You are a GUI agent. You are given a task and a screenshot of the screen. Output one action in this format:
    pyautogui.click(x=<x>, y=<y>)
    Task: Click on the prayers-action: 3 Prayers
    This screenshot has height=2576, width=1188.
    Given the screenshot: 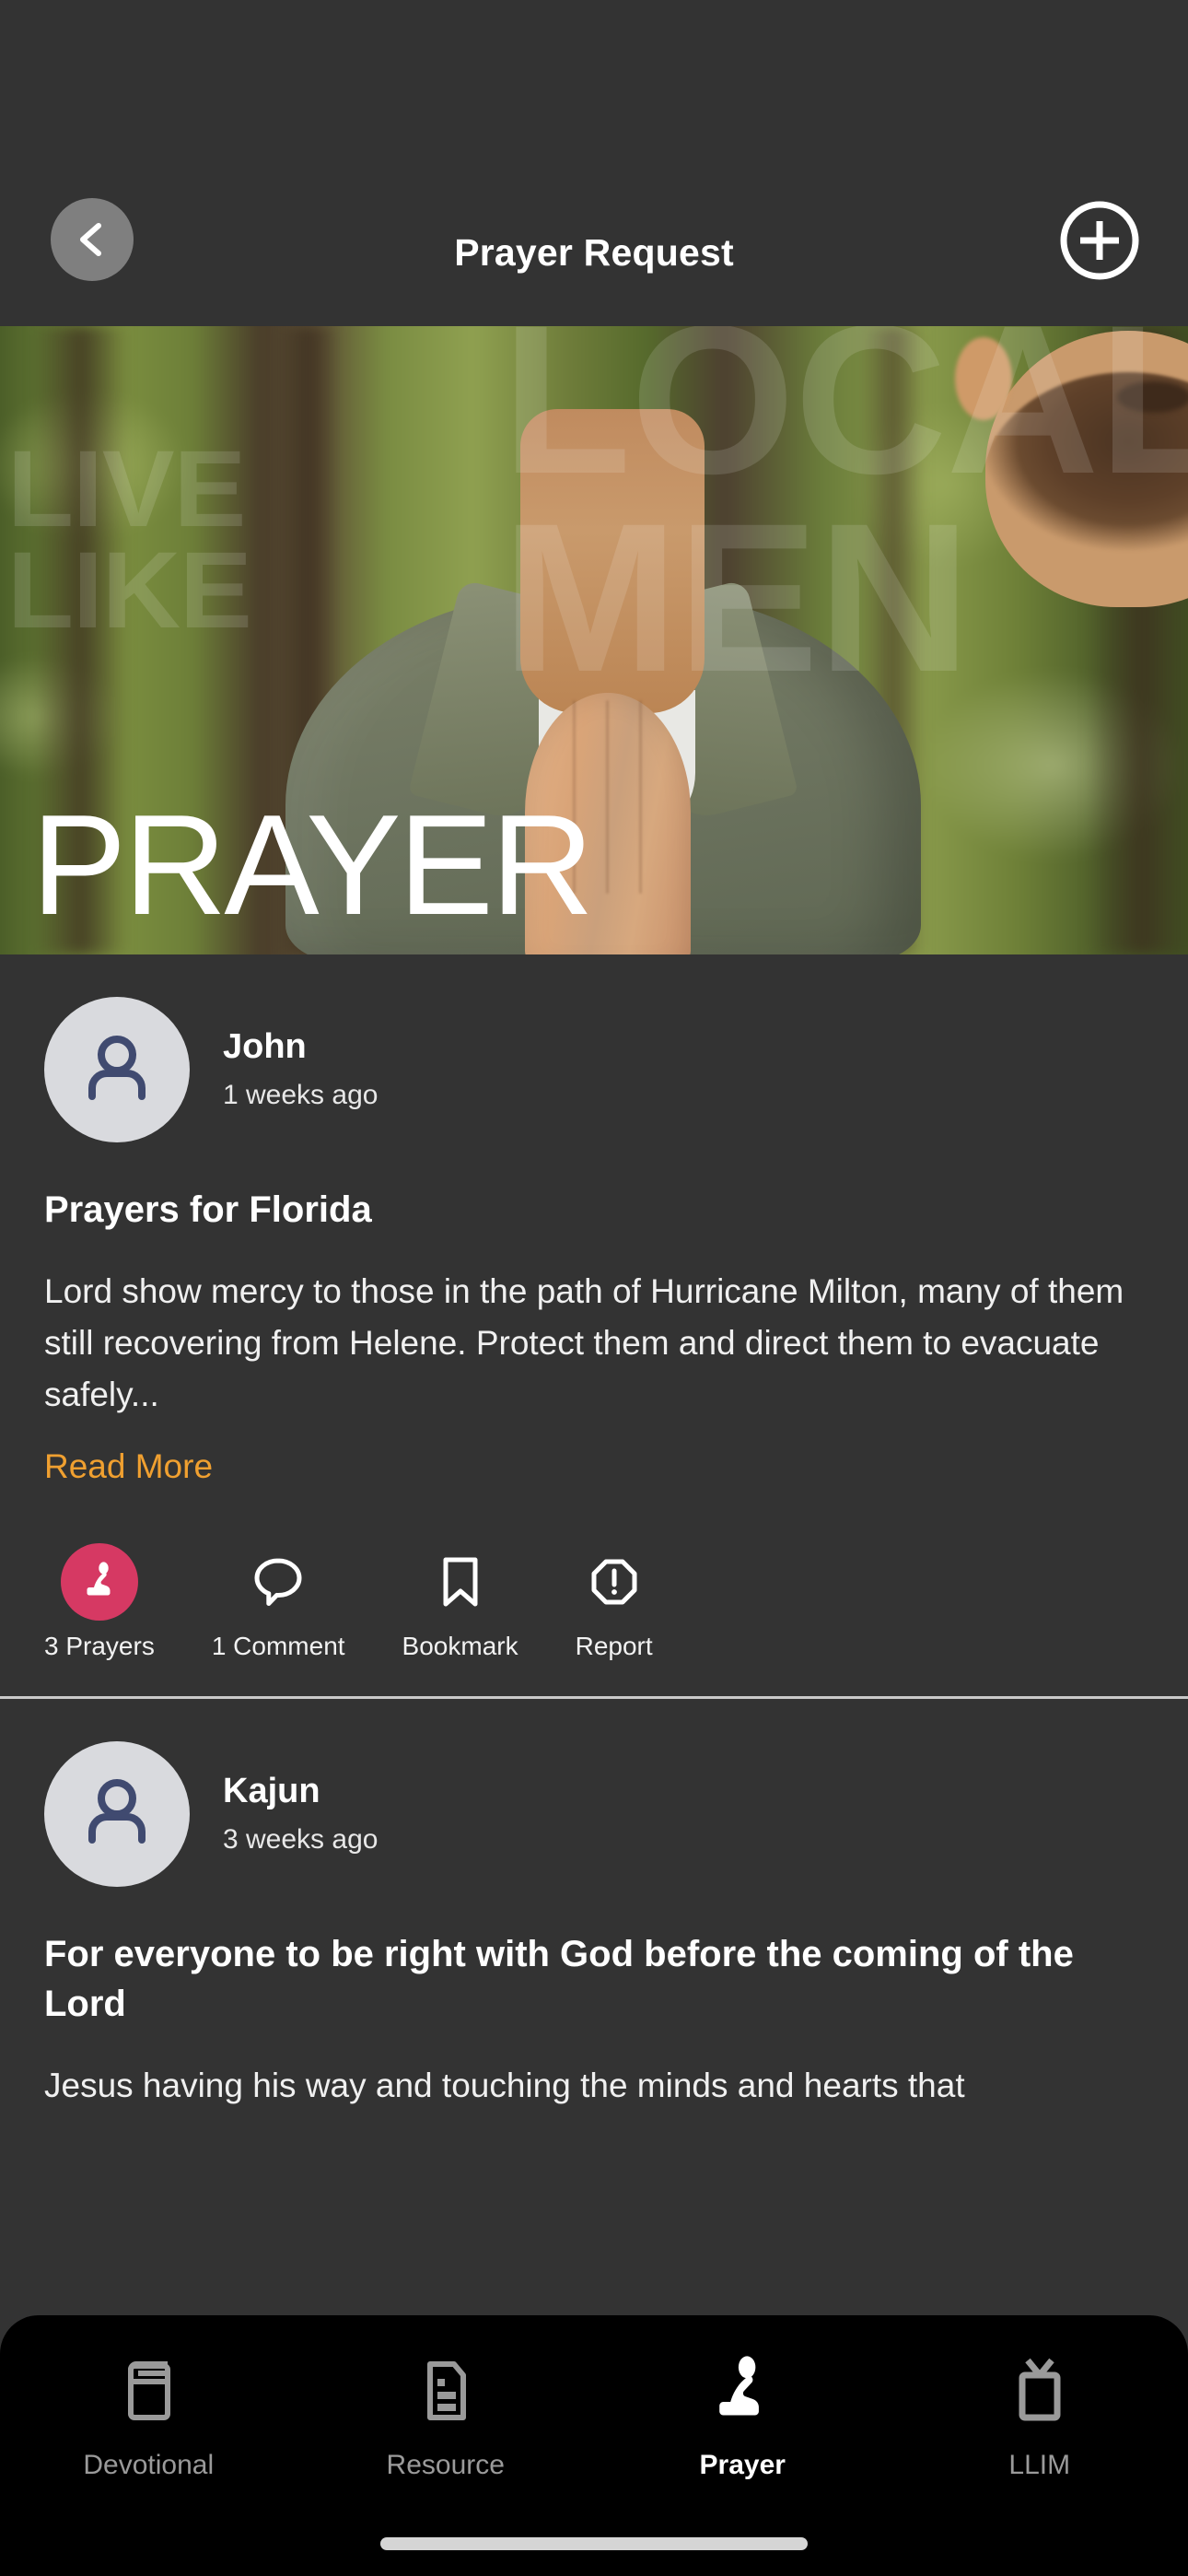 What is the action you would take?
    pyautogui.click(x=99, y=1601)
    